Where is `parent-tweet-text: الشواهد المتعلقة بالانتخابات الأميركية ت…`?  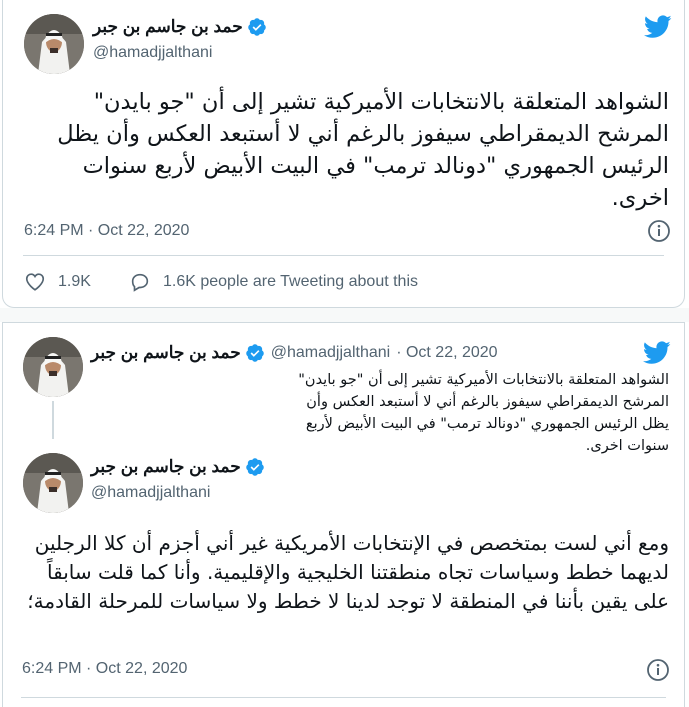
parent-tweet-text: الشواهد المتعلقة بالانتخابات الأميركية ت… is located at coordinates (483, 413).